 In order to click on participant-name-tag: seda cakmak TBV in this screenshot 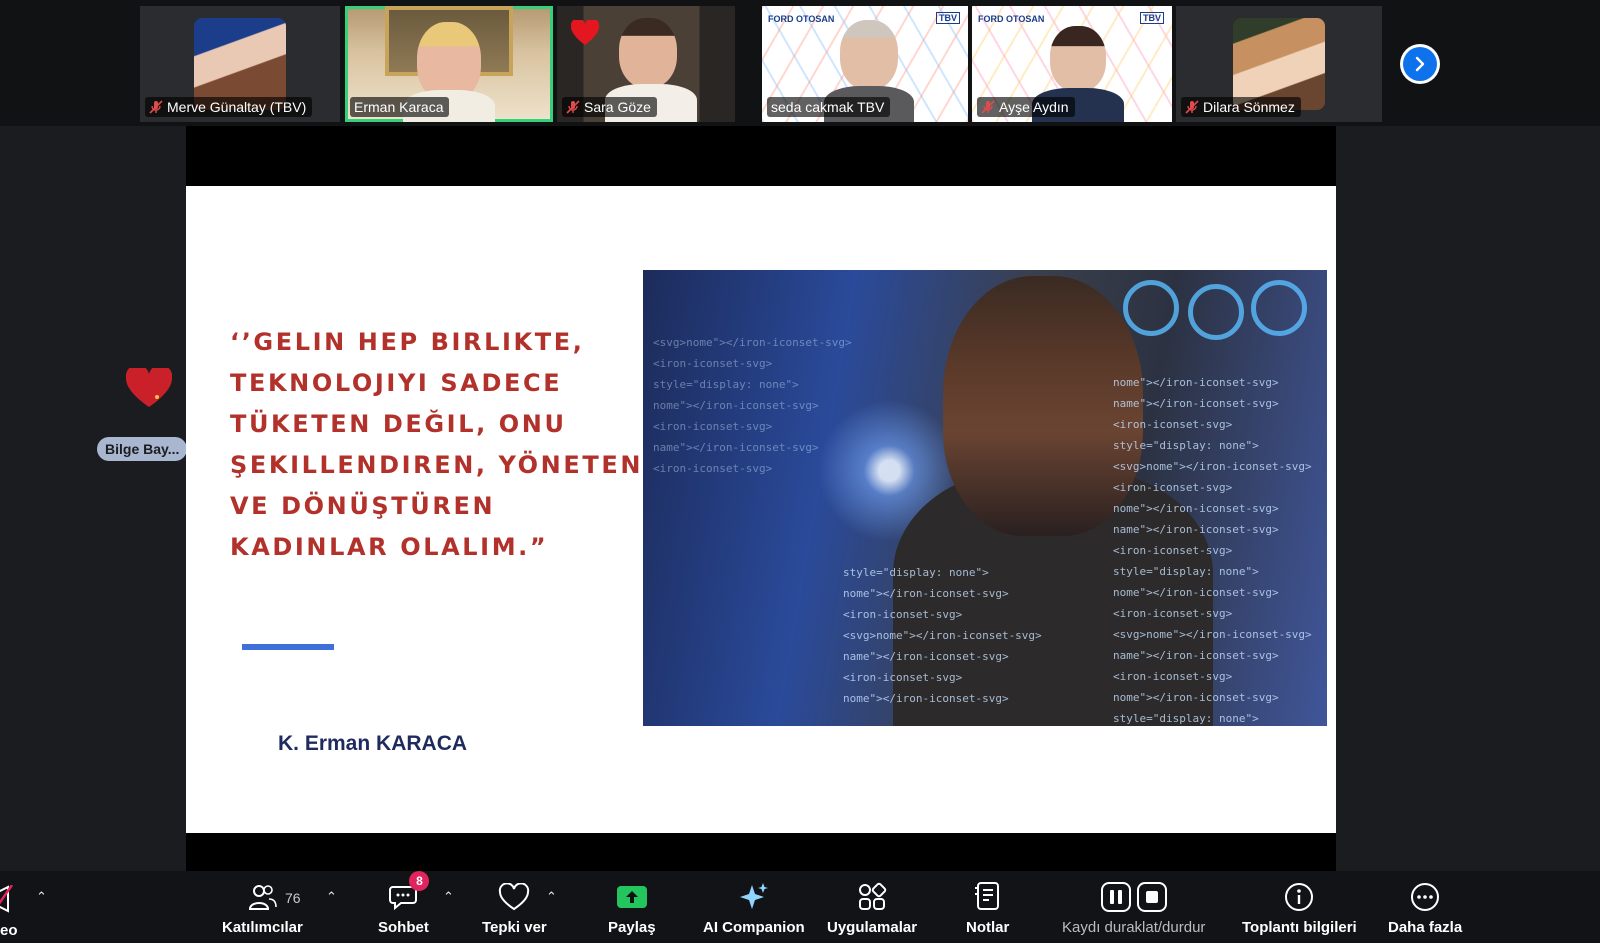, I will do `click(829, 107)`.